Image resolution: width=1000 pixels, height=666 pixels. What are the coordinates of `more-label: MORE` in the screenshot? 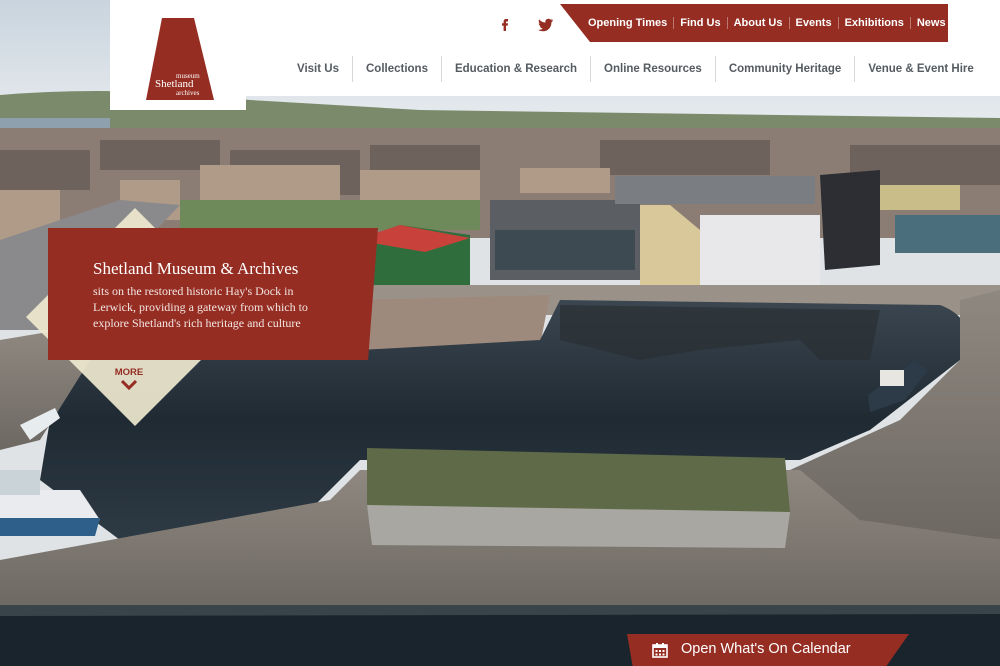 It's located at (129, 372).